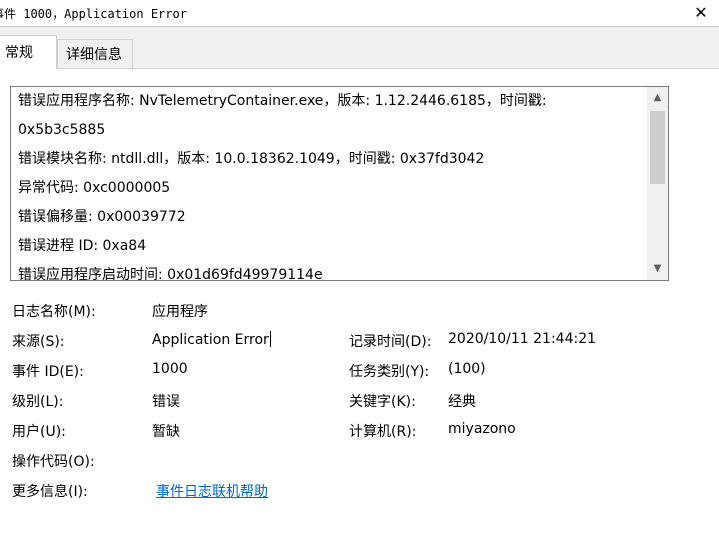 The image size is (719, 538). What do you see at coordinates (38, 342) in the screenshot?
I see `source-label: 来源(S):` at bounding box center [38, 342].